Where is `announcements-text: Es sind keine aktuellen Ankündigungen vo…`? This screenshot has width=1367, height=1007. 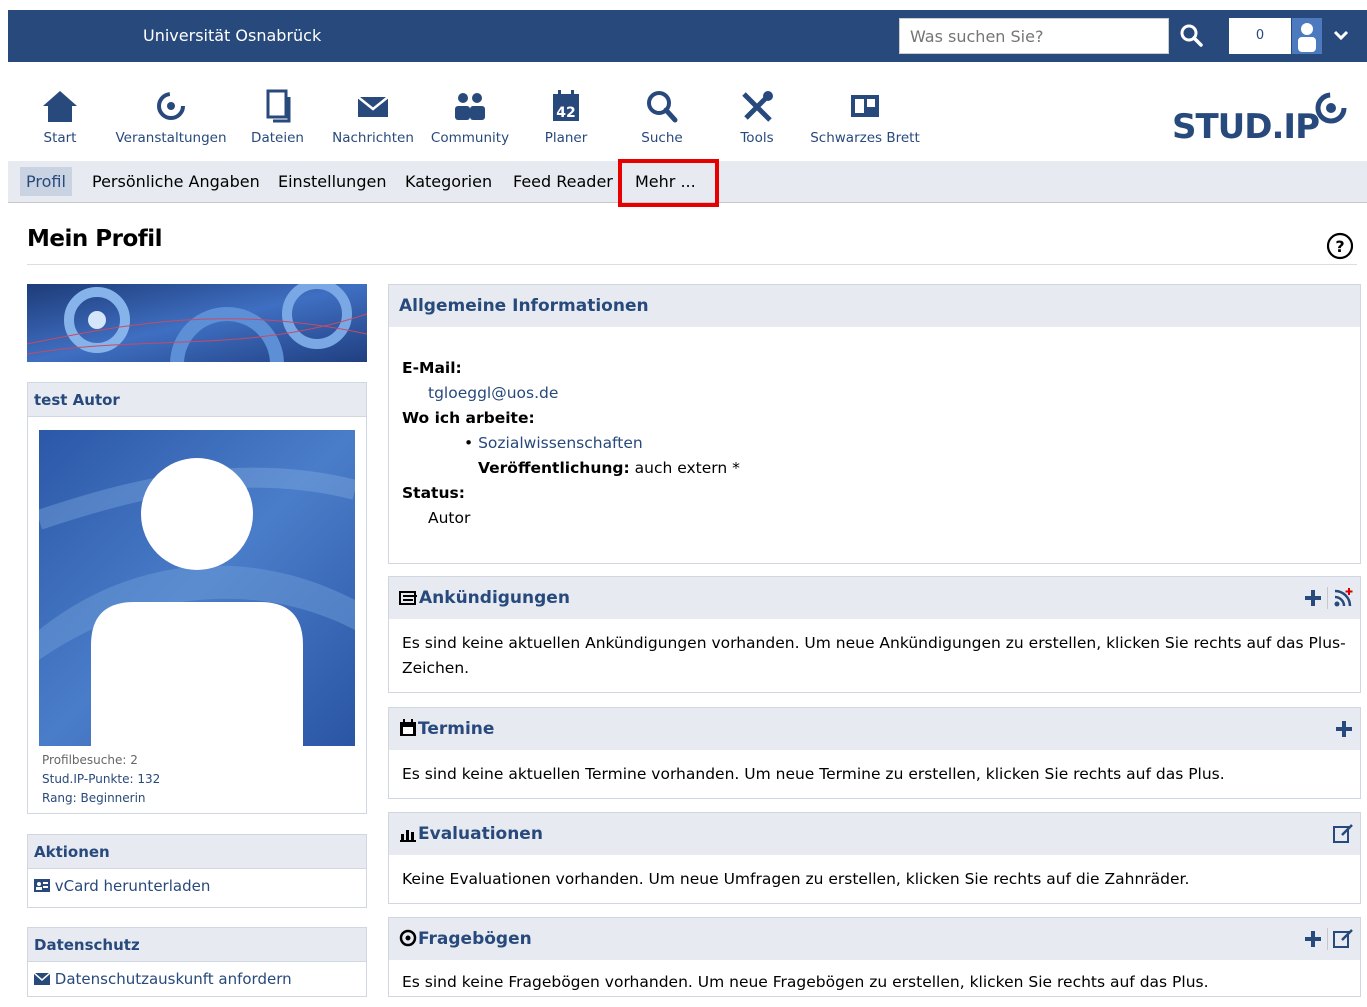
announcements-text: Es sind keine aktuellen Ankündigungen vo… is located at coordinates (874, 655).